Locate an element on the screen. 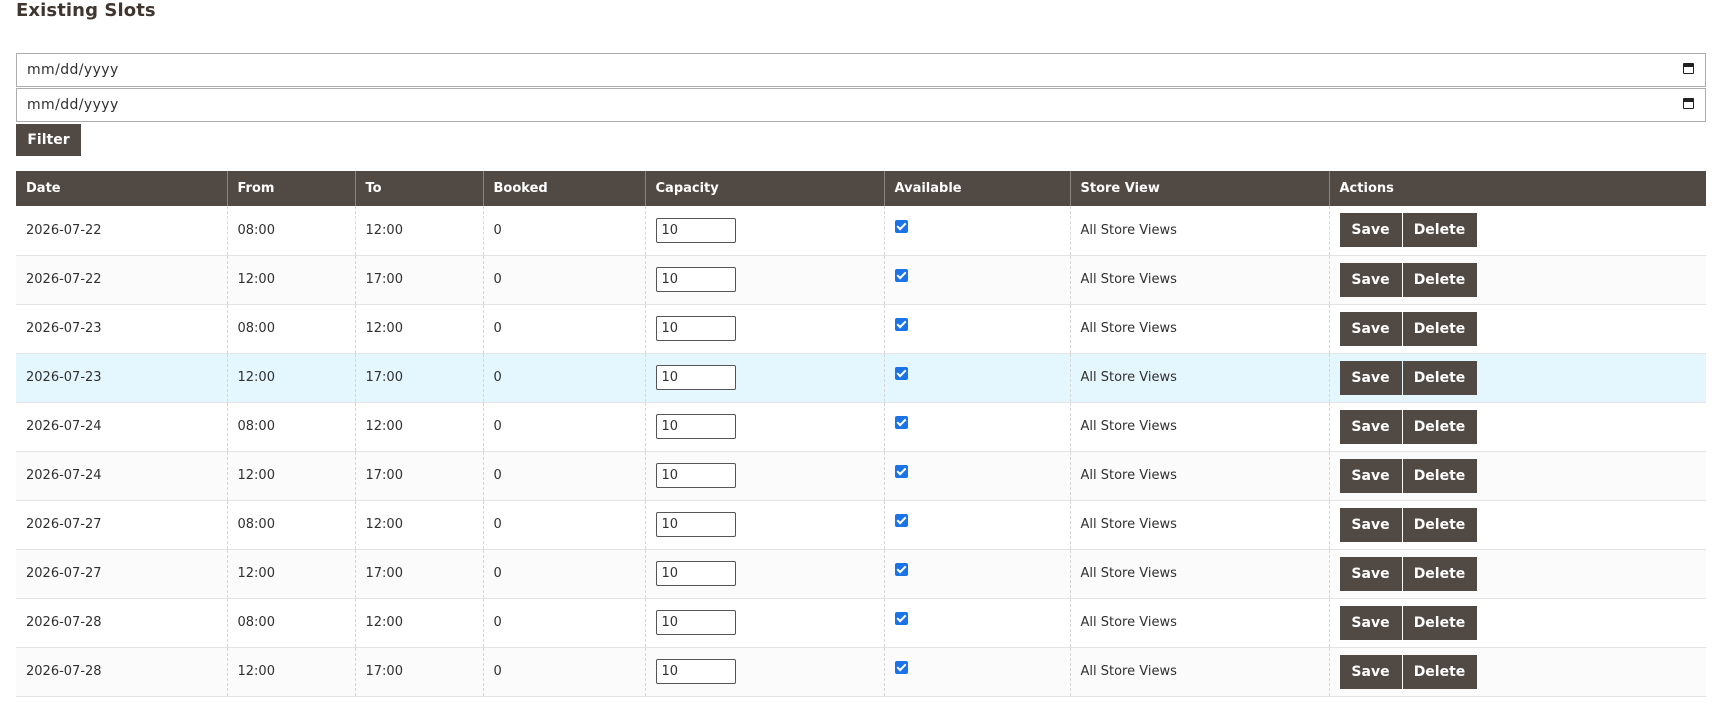 The height and width of the screenshot is (705, 1716). cell-date: 2026-07-23 is located at coordinates (121, 378).